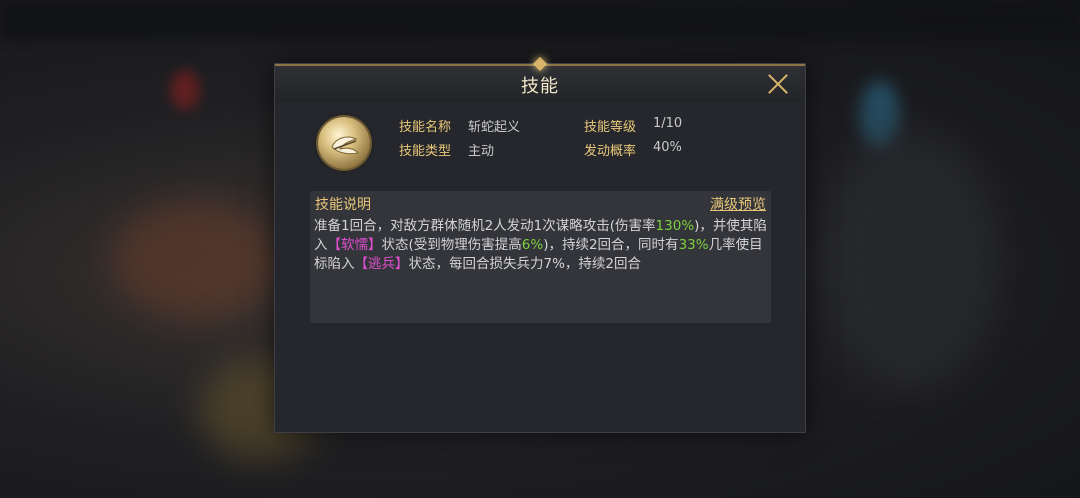  I want to click on description-segment: )，持续2回合，同时有, so click(611, 245).